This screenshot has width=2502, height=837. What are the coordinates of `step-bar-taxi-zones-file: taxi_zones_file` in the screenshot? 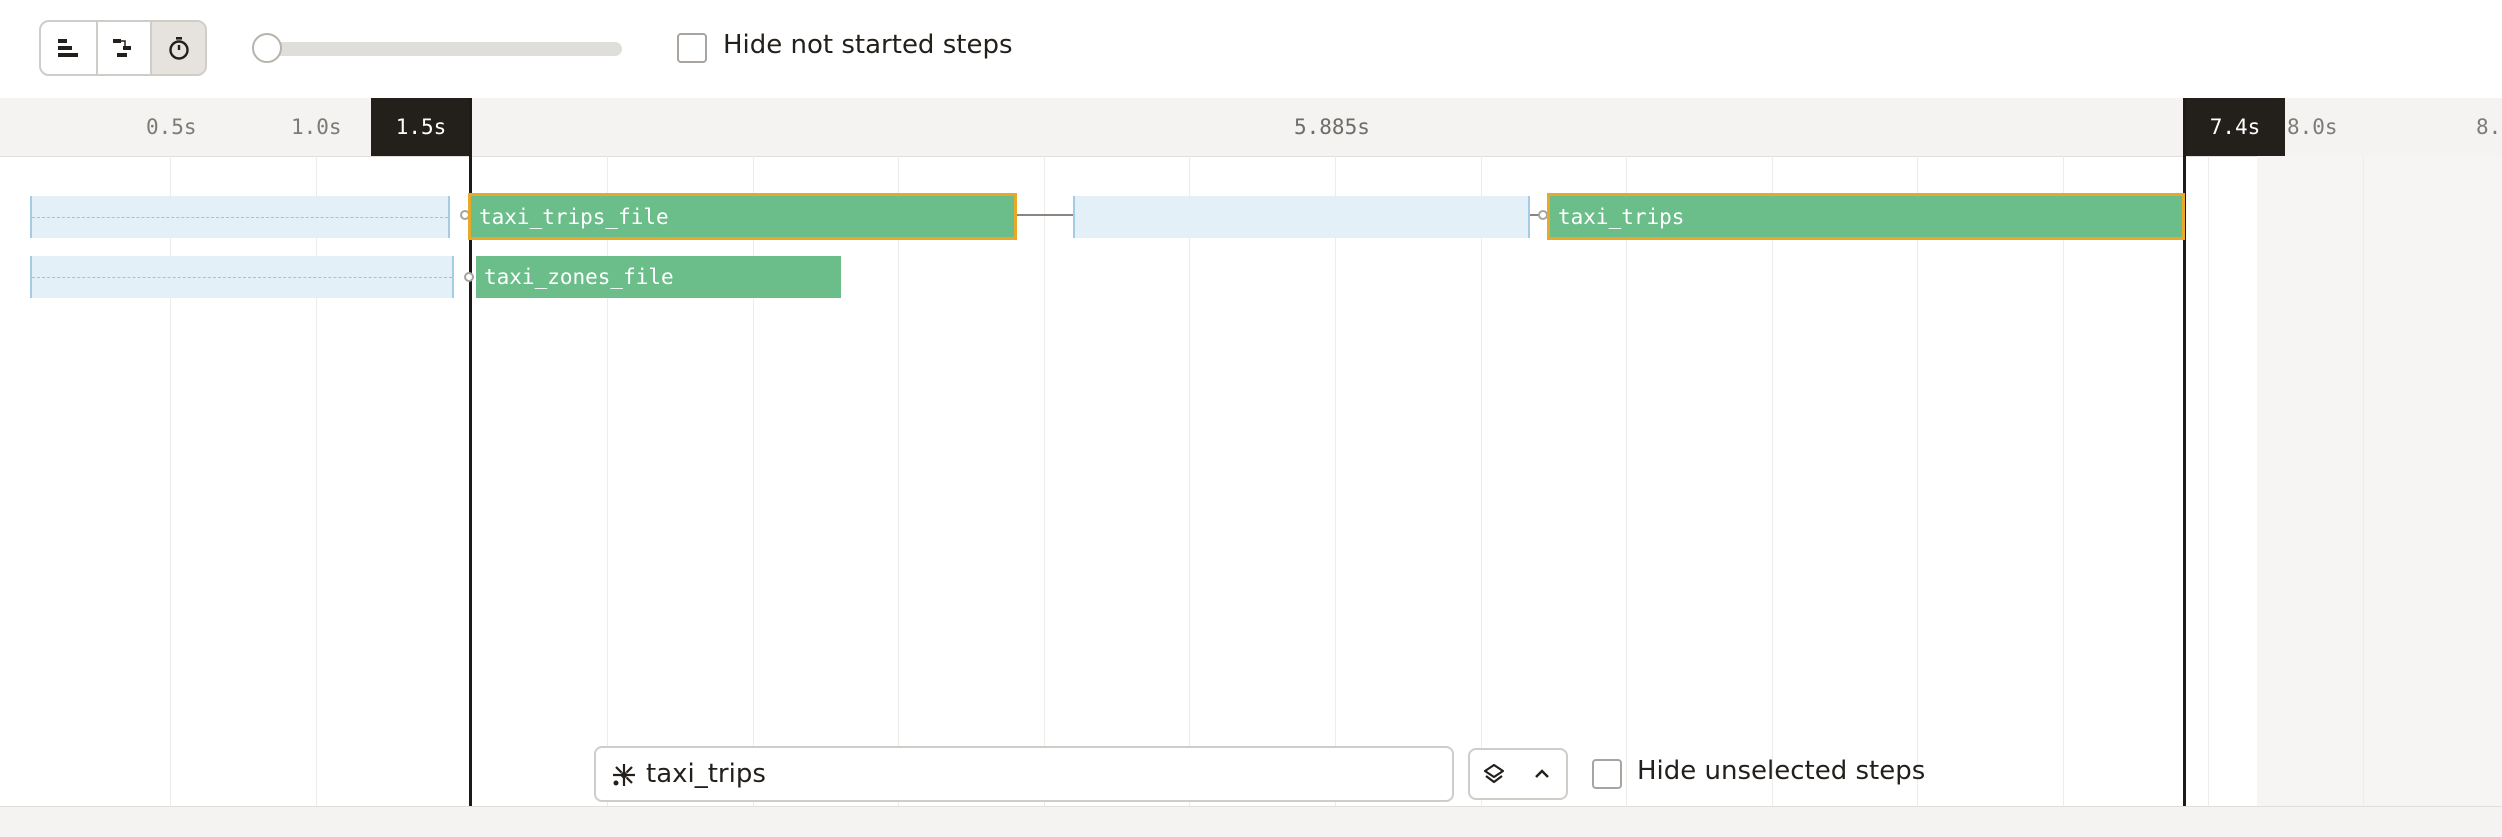 It's located at (658, 277).